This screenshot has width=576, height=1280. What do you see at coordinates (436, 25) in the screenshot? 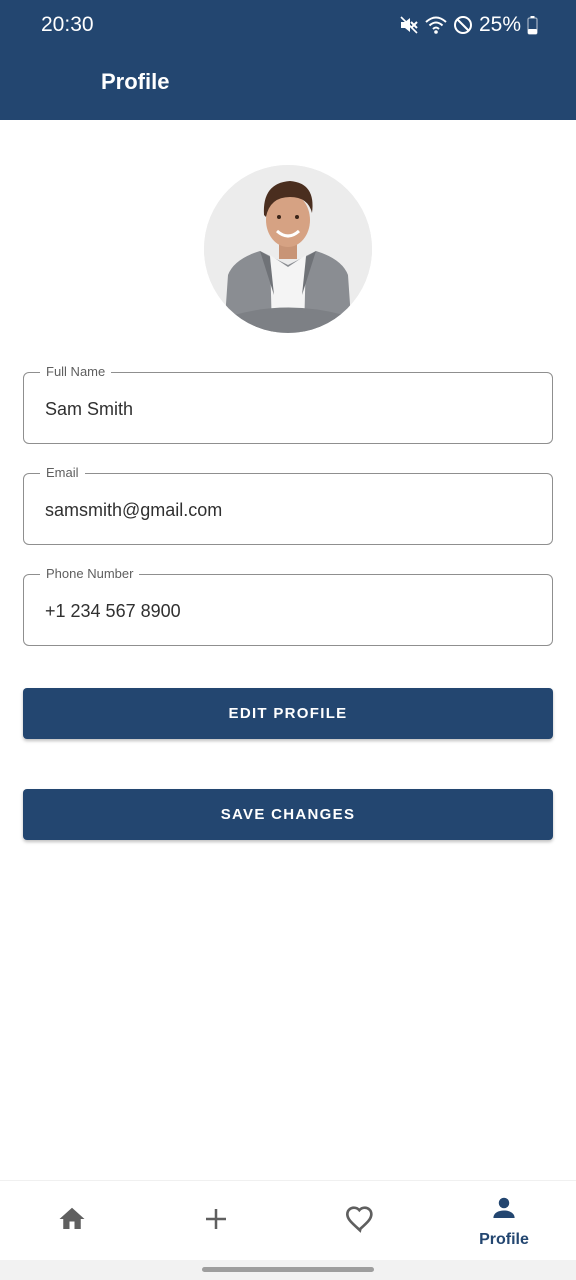
I see `wifi-icon` at bounding box center [436, 25].